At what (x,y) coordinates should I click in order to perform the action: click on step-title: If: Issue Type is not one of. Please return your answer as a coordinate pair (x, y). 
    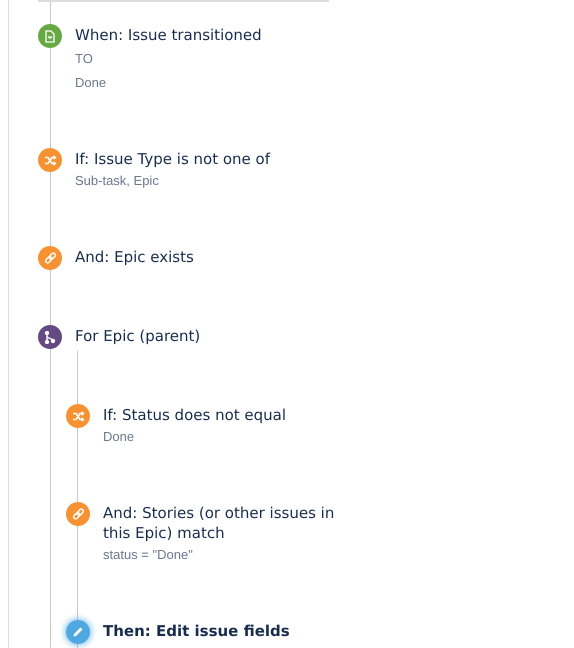
    Looking at the image, I should click on (173, 159).